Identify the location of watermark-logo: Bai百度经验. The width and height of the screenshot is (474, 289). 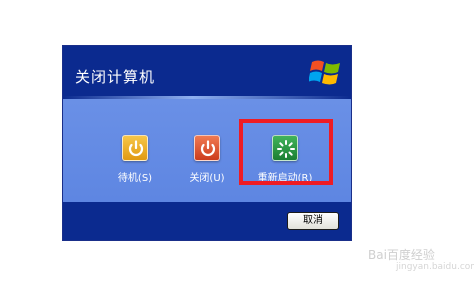
(401, 255).